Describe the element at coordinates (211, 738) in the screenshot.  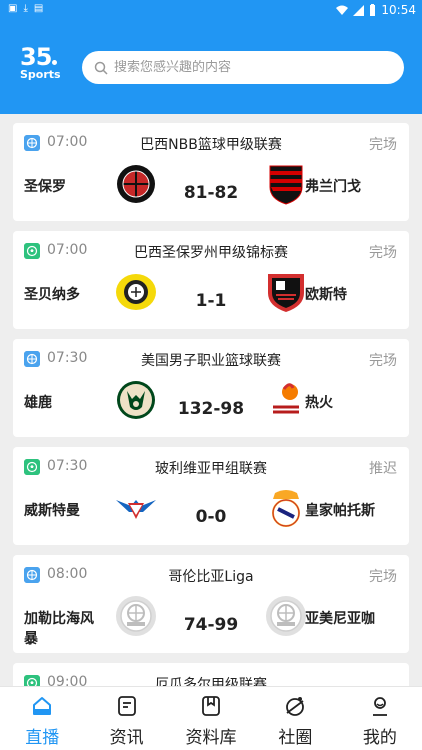
I see `tab-label: 资料库` at that location.